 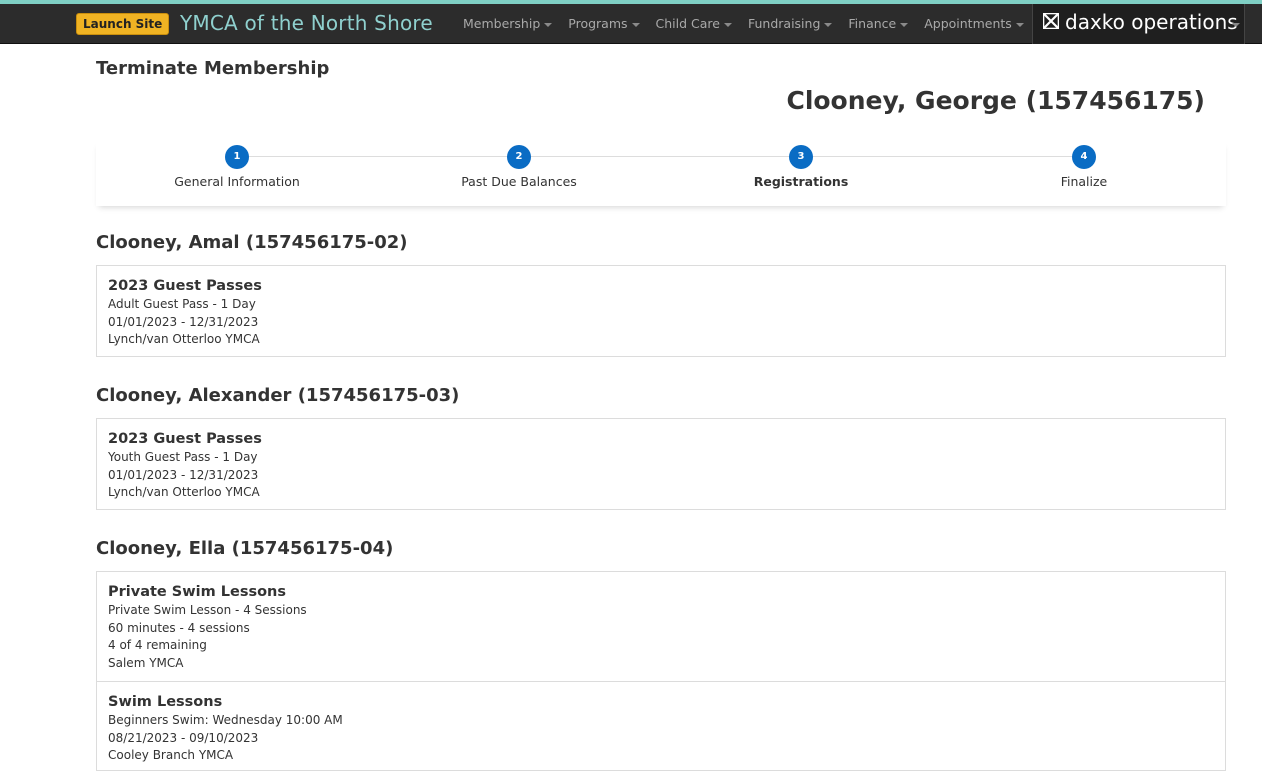 I want to click on product-menu: daxko operations, so click(x=1138, y=24).